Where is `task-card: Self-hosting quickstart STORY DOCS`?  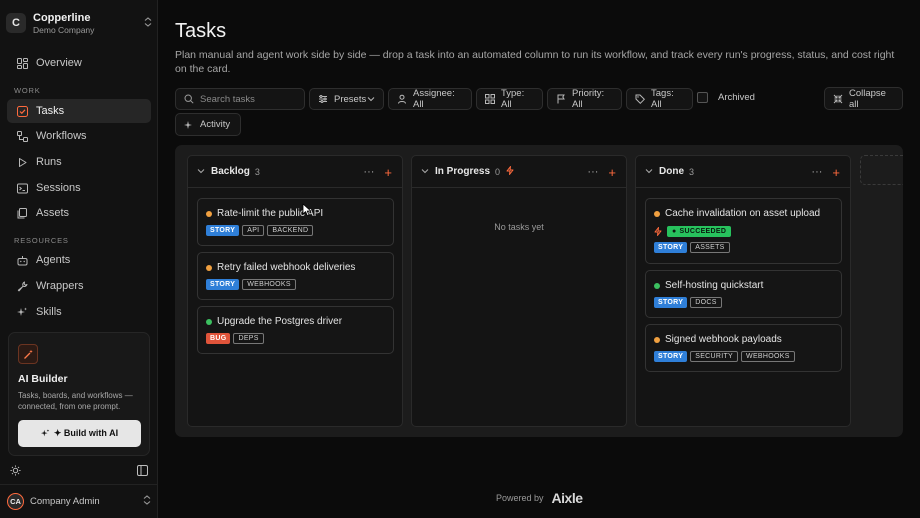 task-card: Self-hosting quickstart STORY DOCS is located at coordinates (743, 294).